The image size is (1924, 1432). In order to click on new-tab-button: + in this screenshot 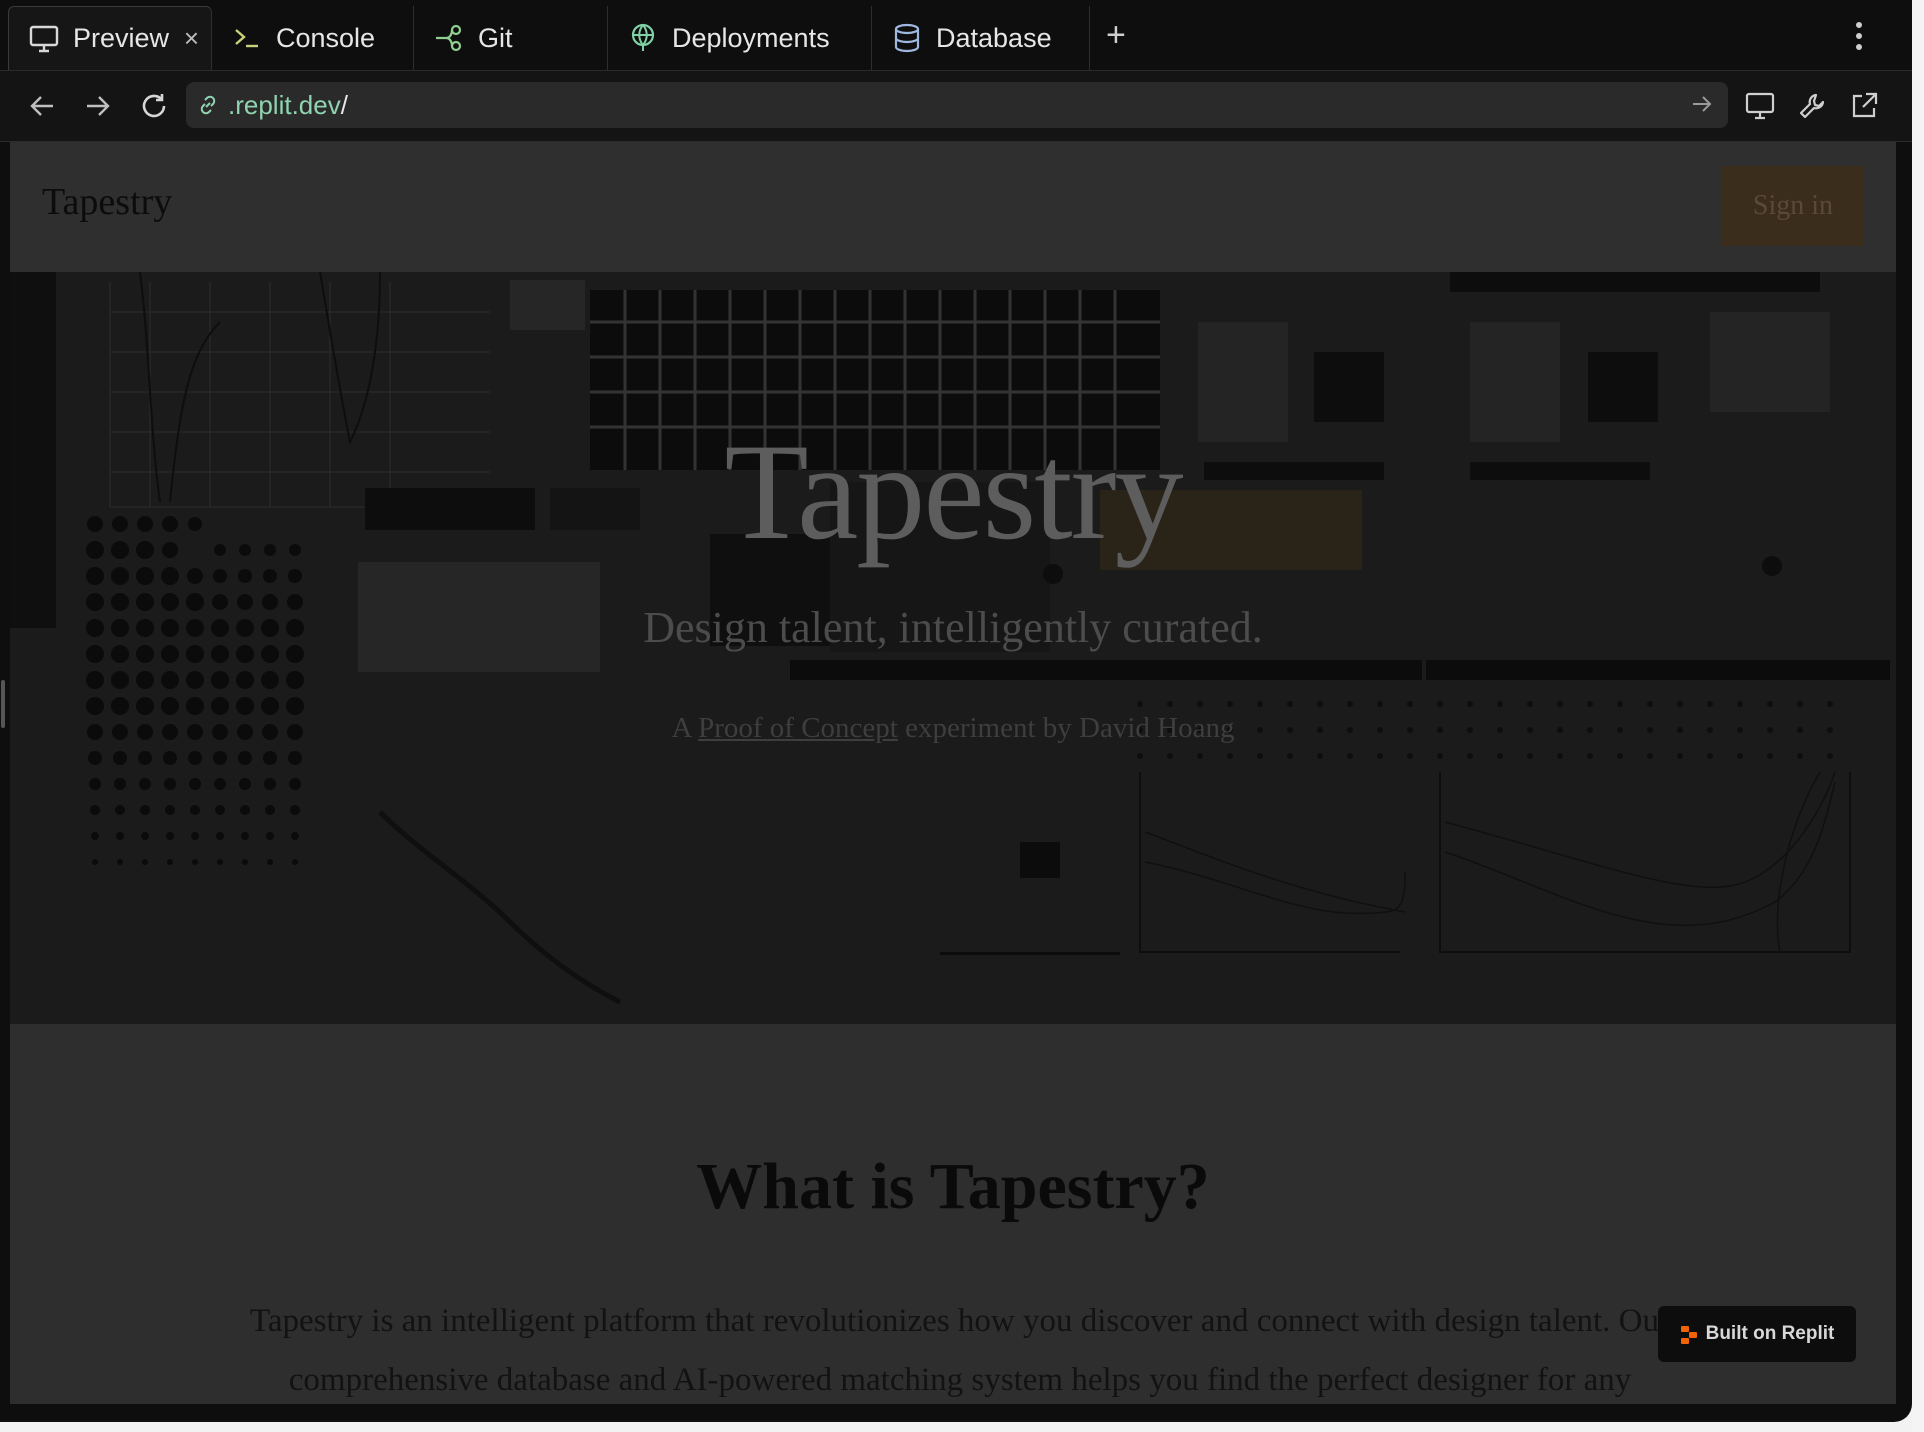, I will do `click(1116, 35)`.